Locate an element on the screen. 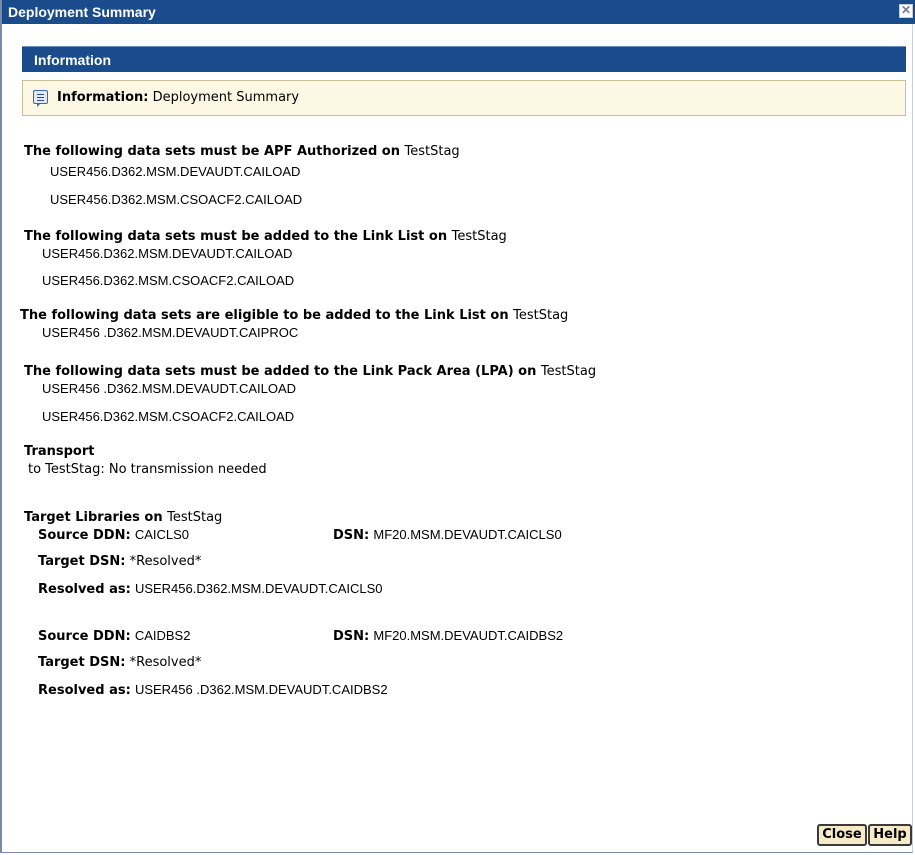 The image size is (915, 855). title-bar: Deployment Summary ✕ is located at coordinates (458, 12).